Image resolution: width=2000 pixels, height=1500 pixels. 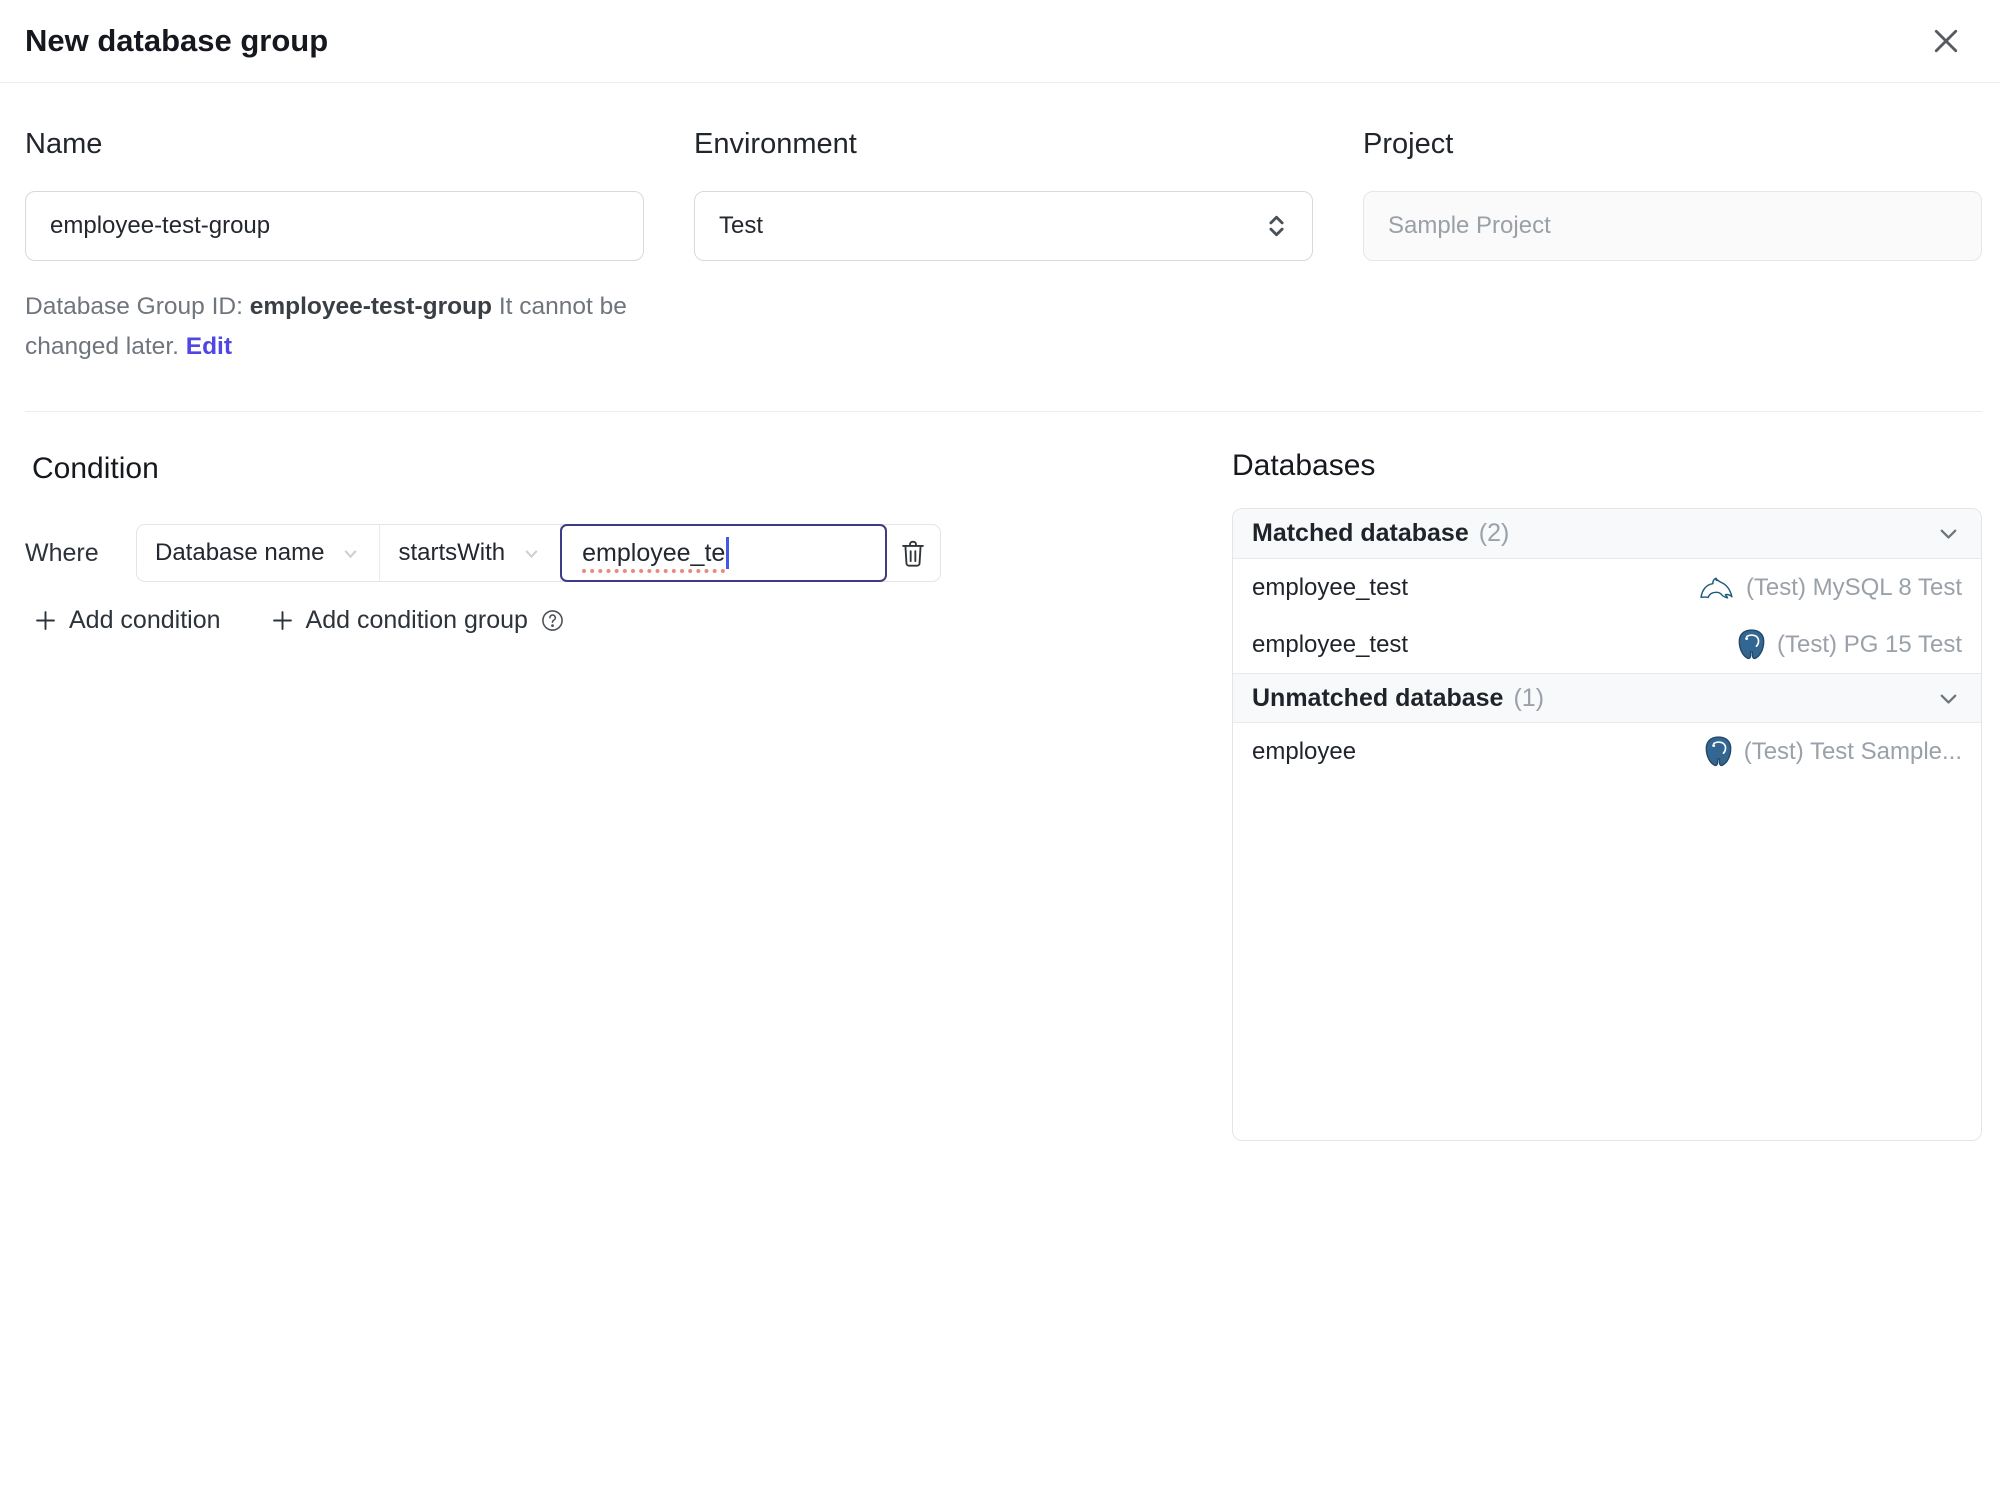 I want to click on dialog-title: New database group, so click(x=177, y=40).